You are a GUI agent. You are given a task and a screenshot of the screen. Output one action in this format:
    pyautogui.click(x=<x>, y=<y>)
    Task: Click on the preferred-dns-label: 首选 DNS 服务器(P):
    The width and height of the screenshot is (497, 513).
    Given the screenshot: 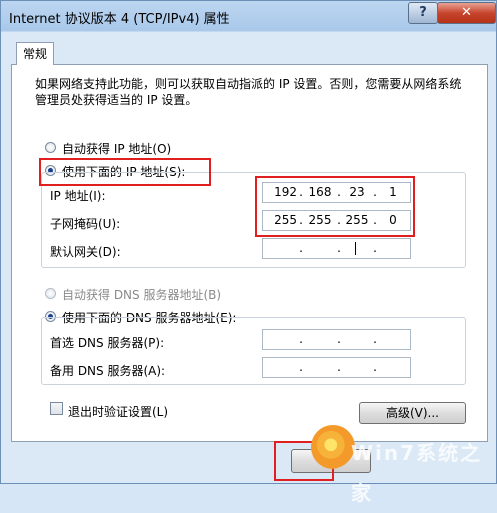 What is the action you would take?
    pyautogui.click(x=107, y=343)
    